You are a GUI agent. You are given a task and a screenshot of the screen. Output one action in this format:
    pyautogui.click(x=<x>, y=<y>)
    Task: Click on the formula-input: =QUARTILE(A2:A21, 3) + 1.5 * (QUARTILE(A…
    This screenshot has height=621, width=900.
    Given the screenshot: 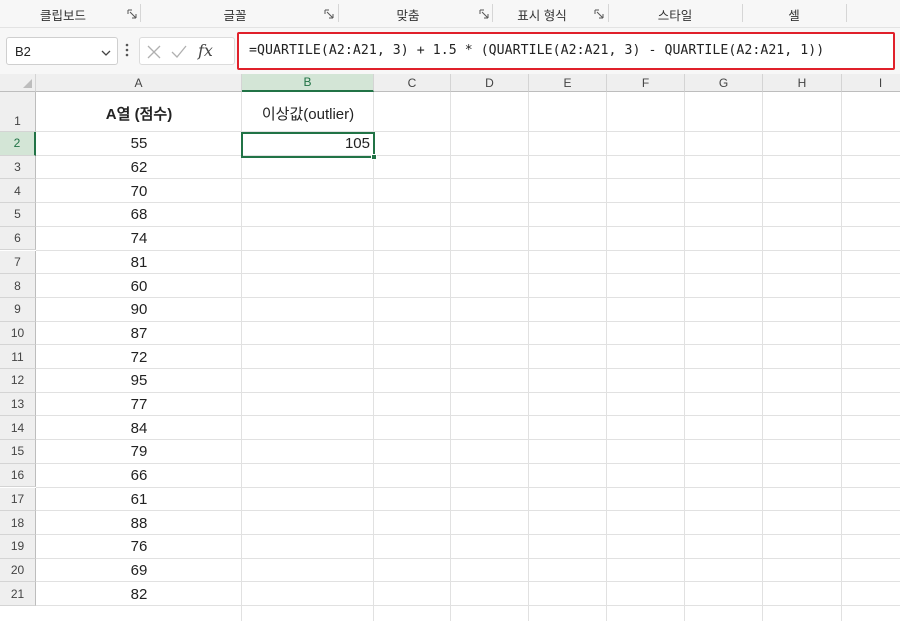 What is the action you would take?
    pyautogui.click(x=566, y=51)
    